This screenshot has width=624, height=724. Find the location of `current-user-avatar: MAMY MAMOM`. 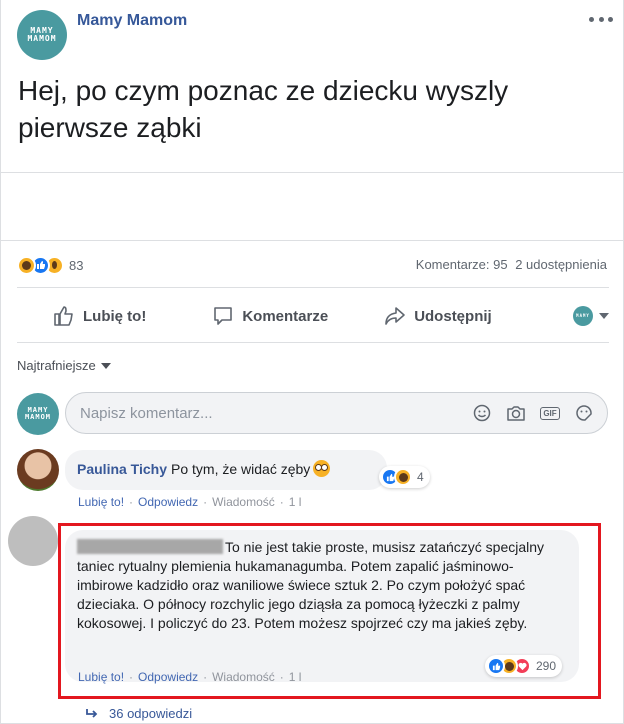

current-user-avatar: MAMY MAMOM is located at coordinates (38, 414).